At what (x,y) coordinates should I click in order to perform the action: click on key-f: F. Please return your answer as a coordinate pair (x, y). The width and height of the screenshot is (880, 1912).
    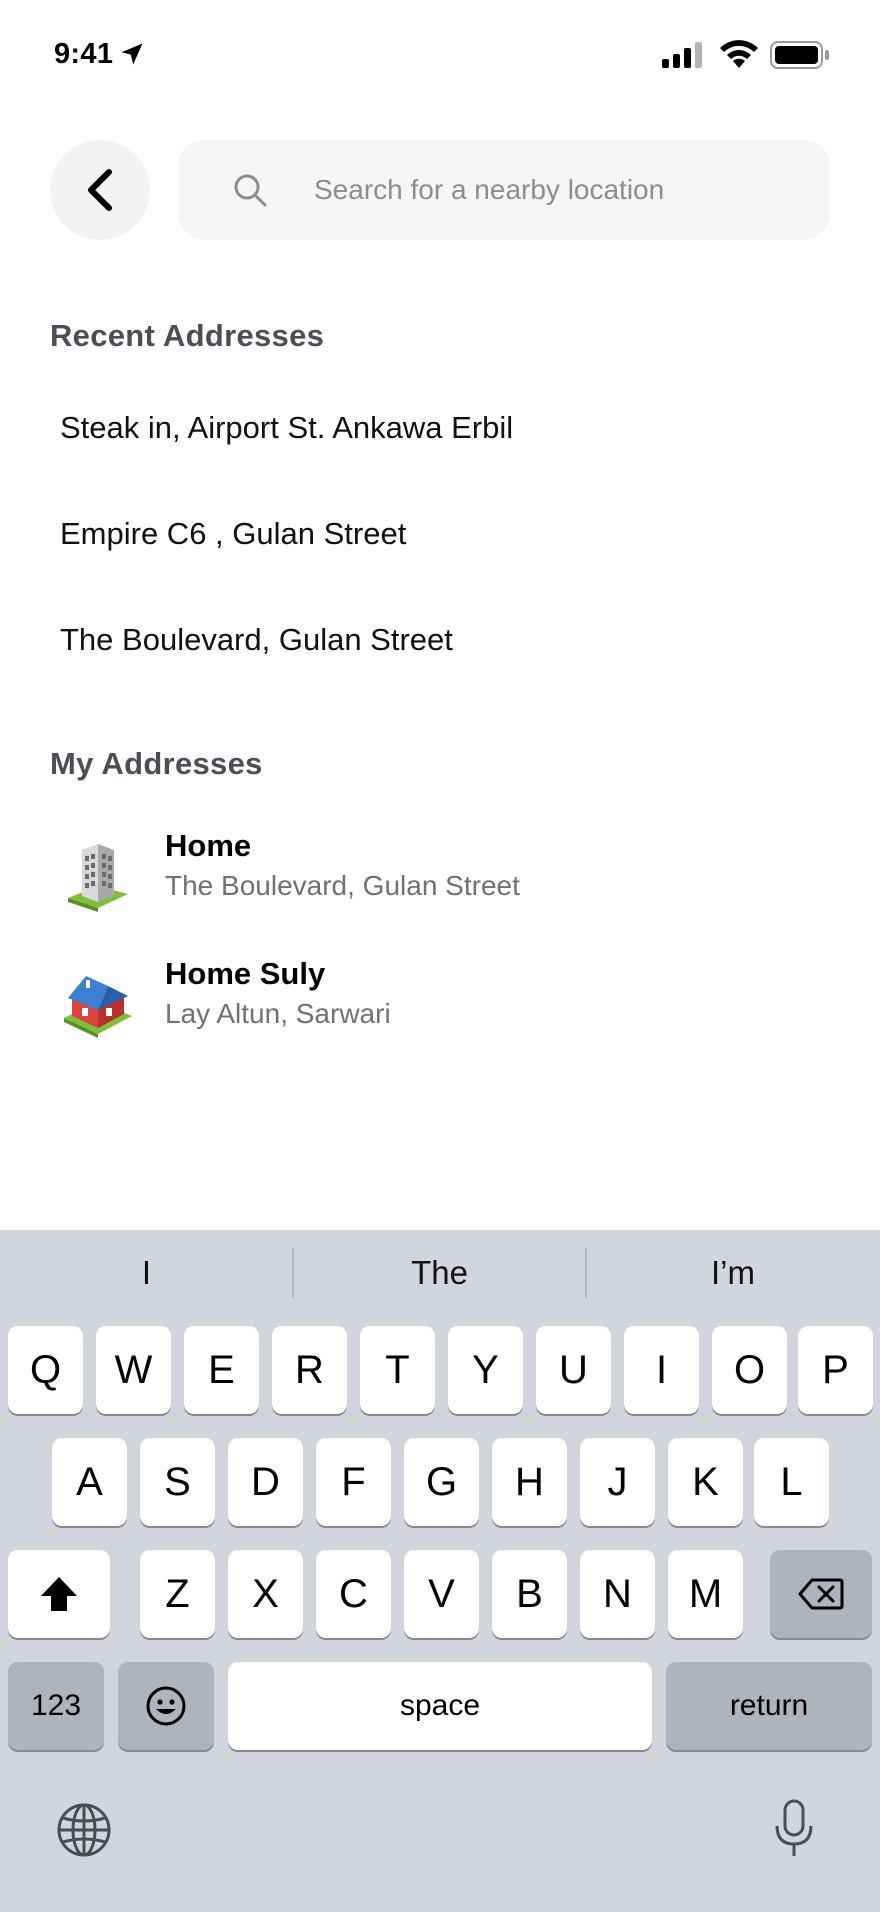
    Looking at the image, I should click on (353, 1482).